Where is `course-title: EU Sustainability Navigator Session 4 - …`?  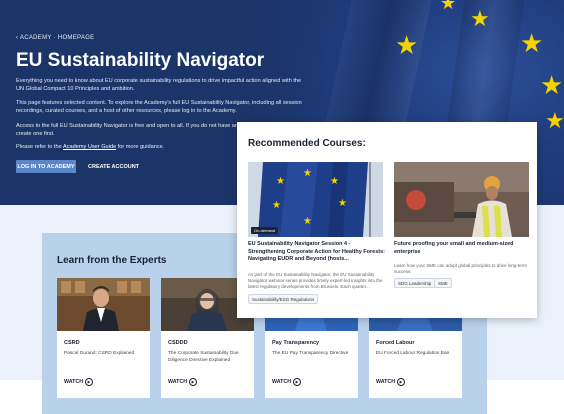
course-title: EU Sustainability Navigator Session 4 - … is located at coordinates (317, 252).